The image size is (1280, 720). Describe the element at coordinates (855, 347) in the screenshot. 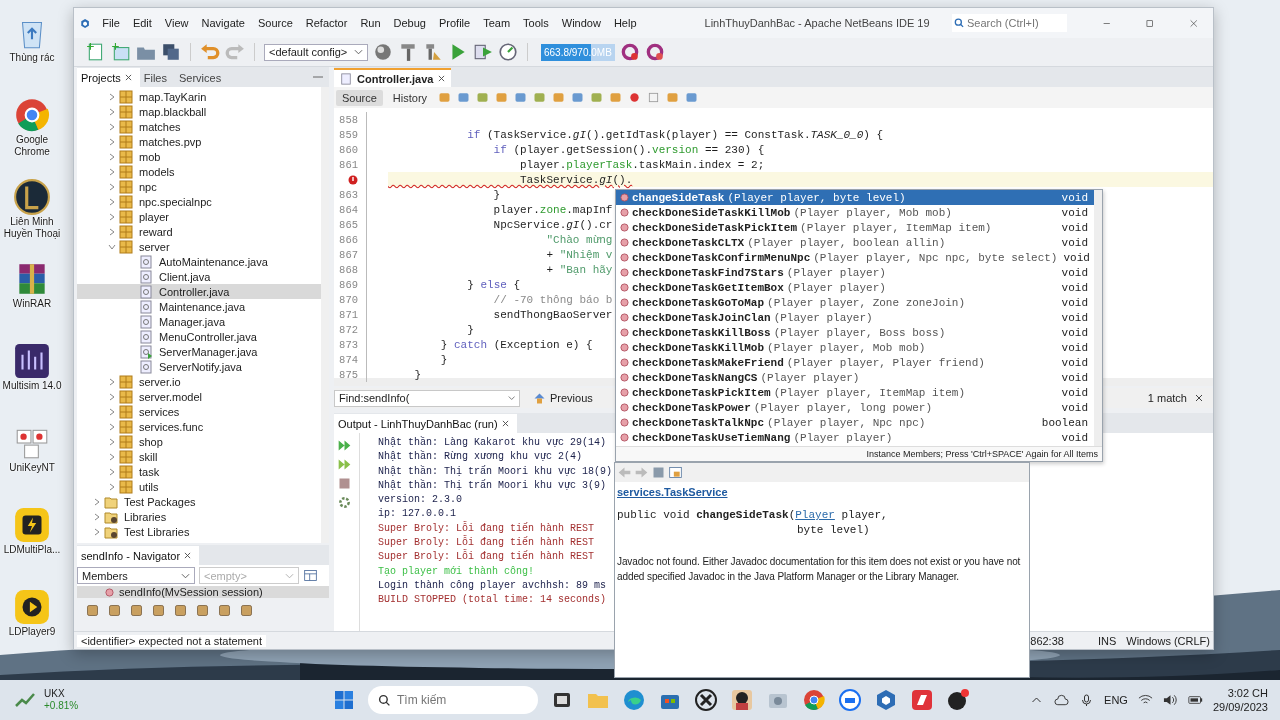

I see `completion-item: checkDoneTaskKillMob (Player player, Mob mob) void` at that location.